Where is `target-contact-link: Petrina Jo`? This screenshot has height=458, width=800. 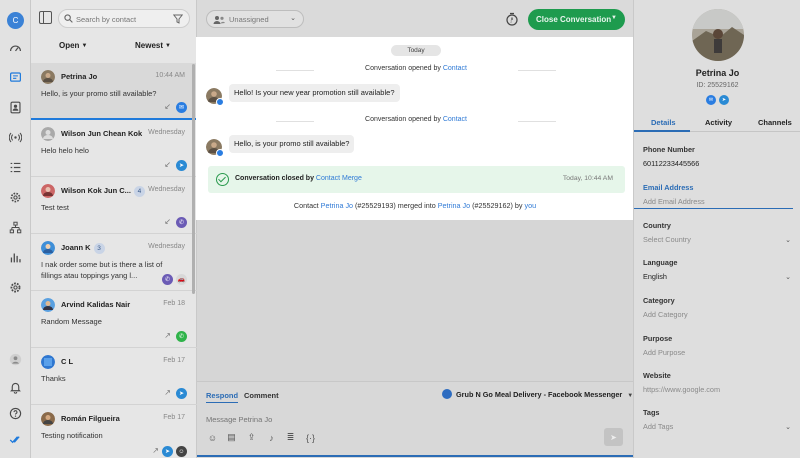 target-contact-link: Petrina Jo is located at coordinates (454, 205).